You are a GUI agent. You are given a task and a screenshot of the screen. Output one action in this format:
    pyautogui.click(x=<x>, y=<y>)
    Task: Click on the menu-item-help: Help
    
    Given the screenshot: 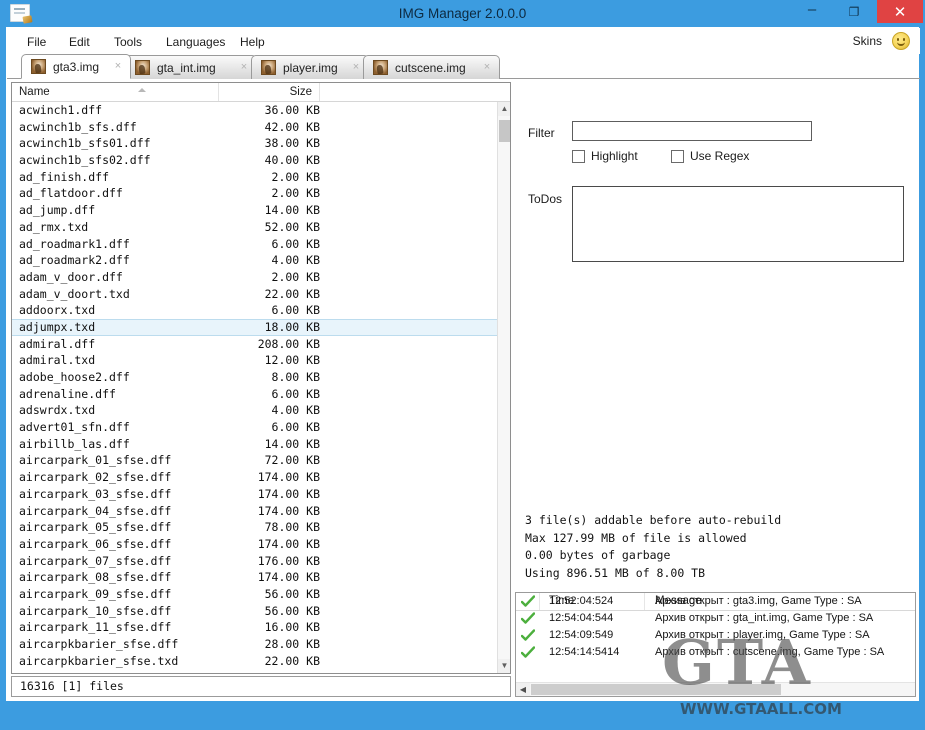 What is the action you would take?
    pyautogui.click(x=252, y=42)
    